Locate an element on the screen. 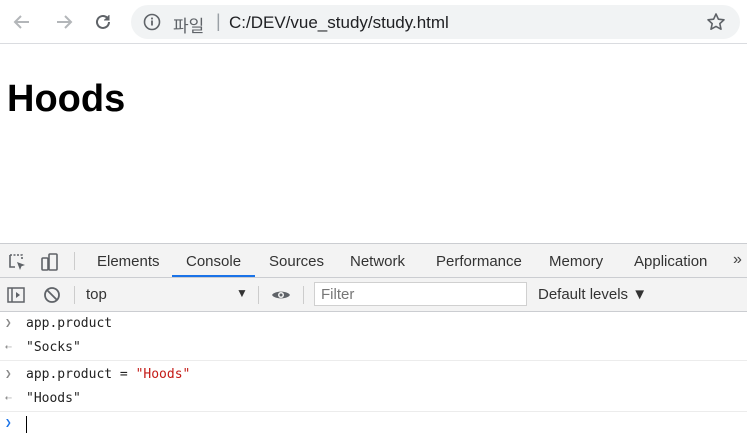 This screenshot has height=448, width=747. console-result-row: ⇠ "Socks" is located at coordinates (373, 348).